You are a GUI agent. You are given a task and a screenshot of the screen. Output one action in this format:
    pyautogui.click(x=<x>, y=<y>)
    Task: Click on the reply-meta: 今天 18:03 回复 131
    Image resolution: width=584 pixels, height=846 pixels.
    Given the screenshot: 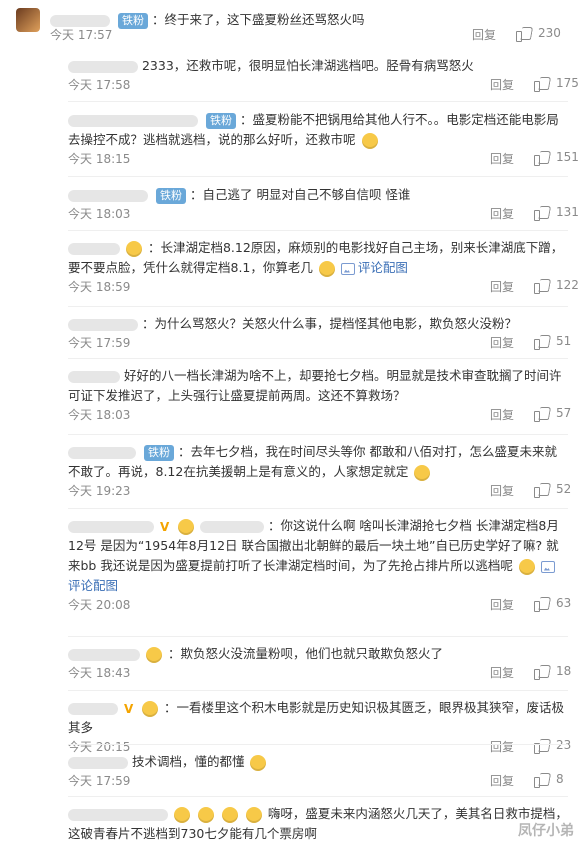 What is the action you would take?
    pyautogui.click(x=323, y=215)
    